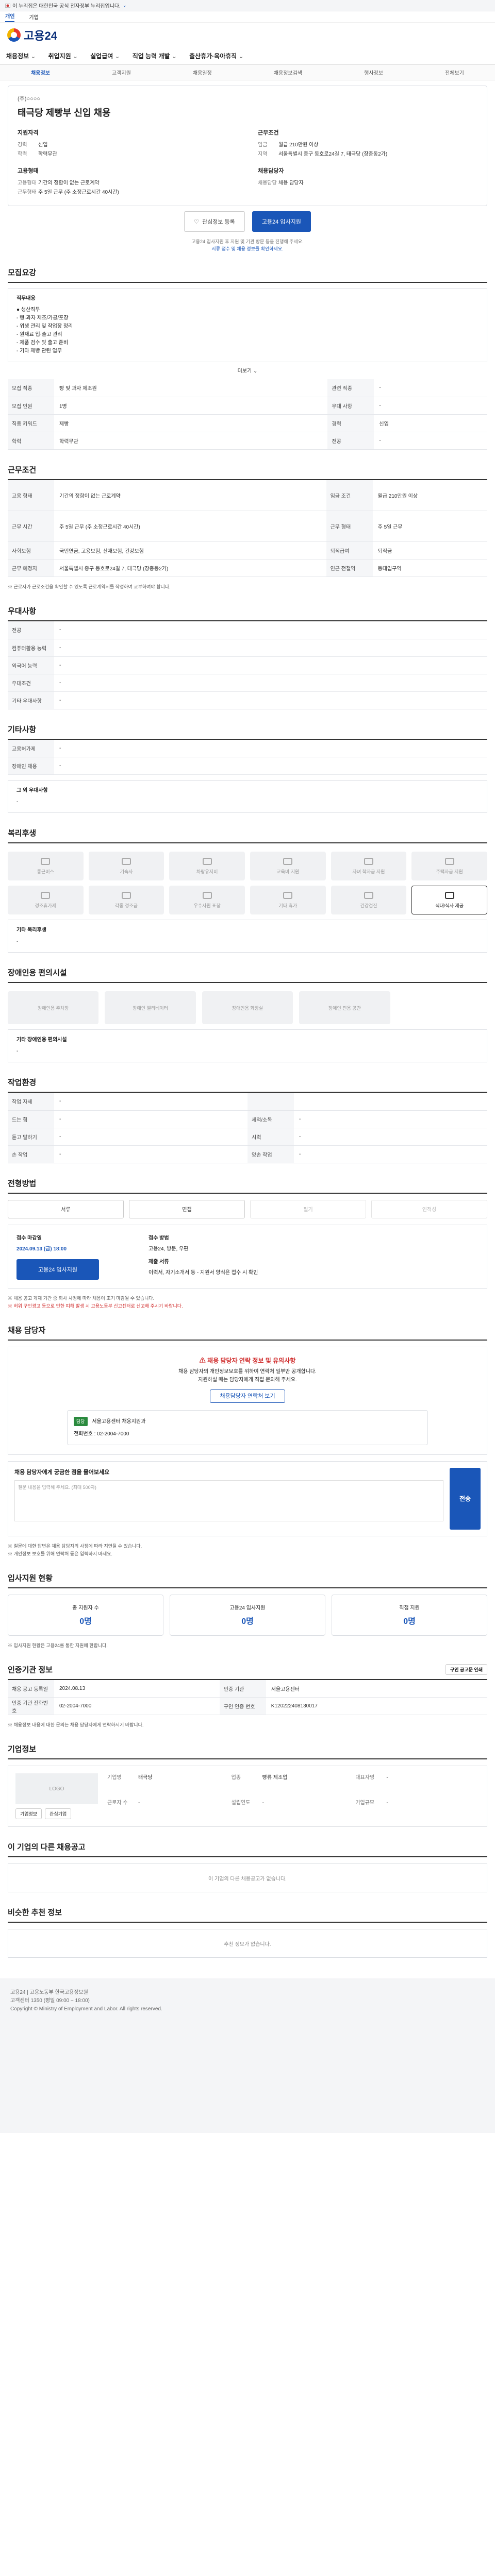 This screenshot has width=495, height=2576. What do you see at coordinates (40, 35) in the screenshot?
I see `site-logo: 고용24` at bounding box center [40, 35].